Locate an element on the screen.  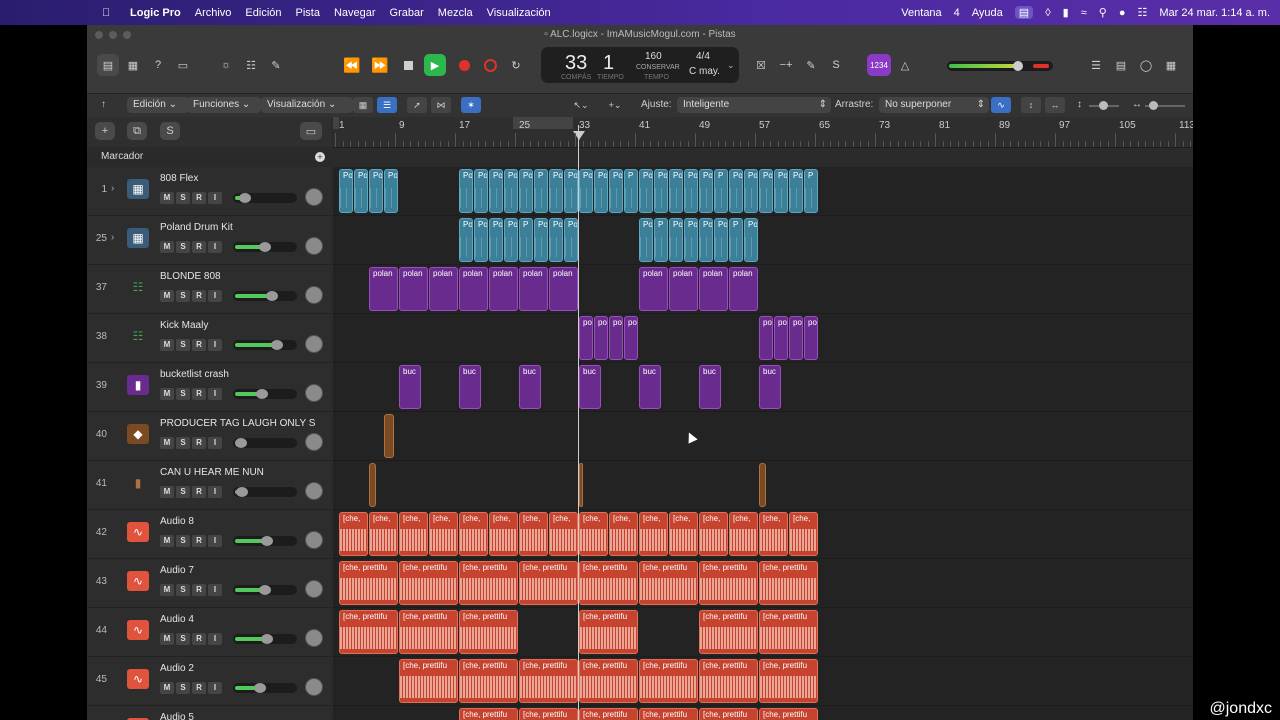
disclosure-chevron-icon: › is located at coordinates (112, 237).